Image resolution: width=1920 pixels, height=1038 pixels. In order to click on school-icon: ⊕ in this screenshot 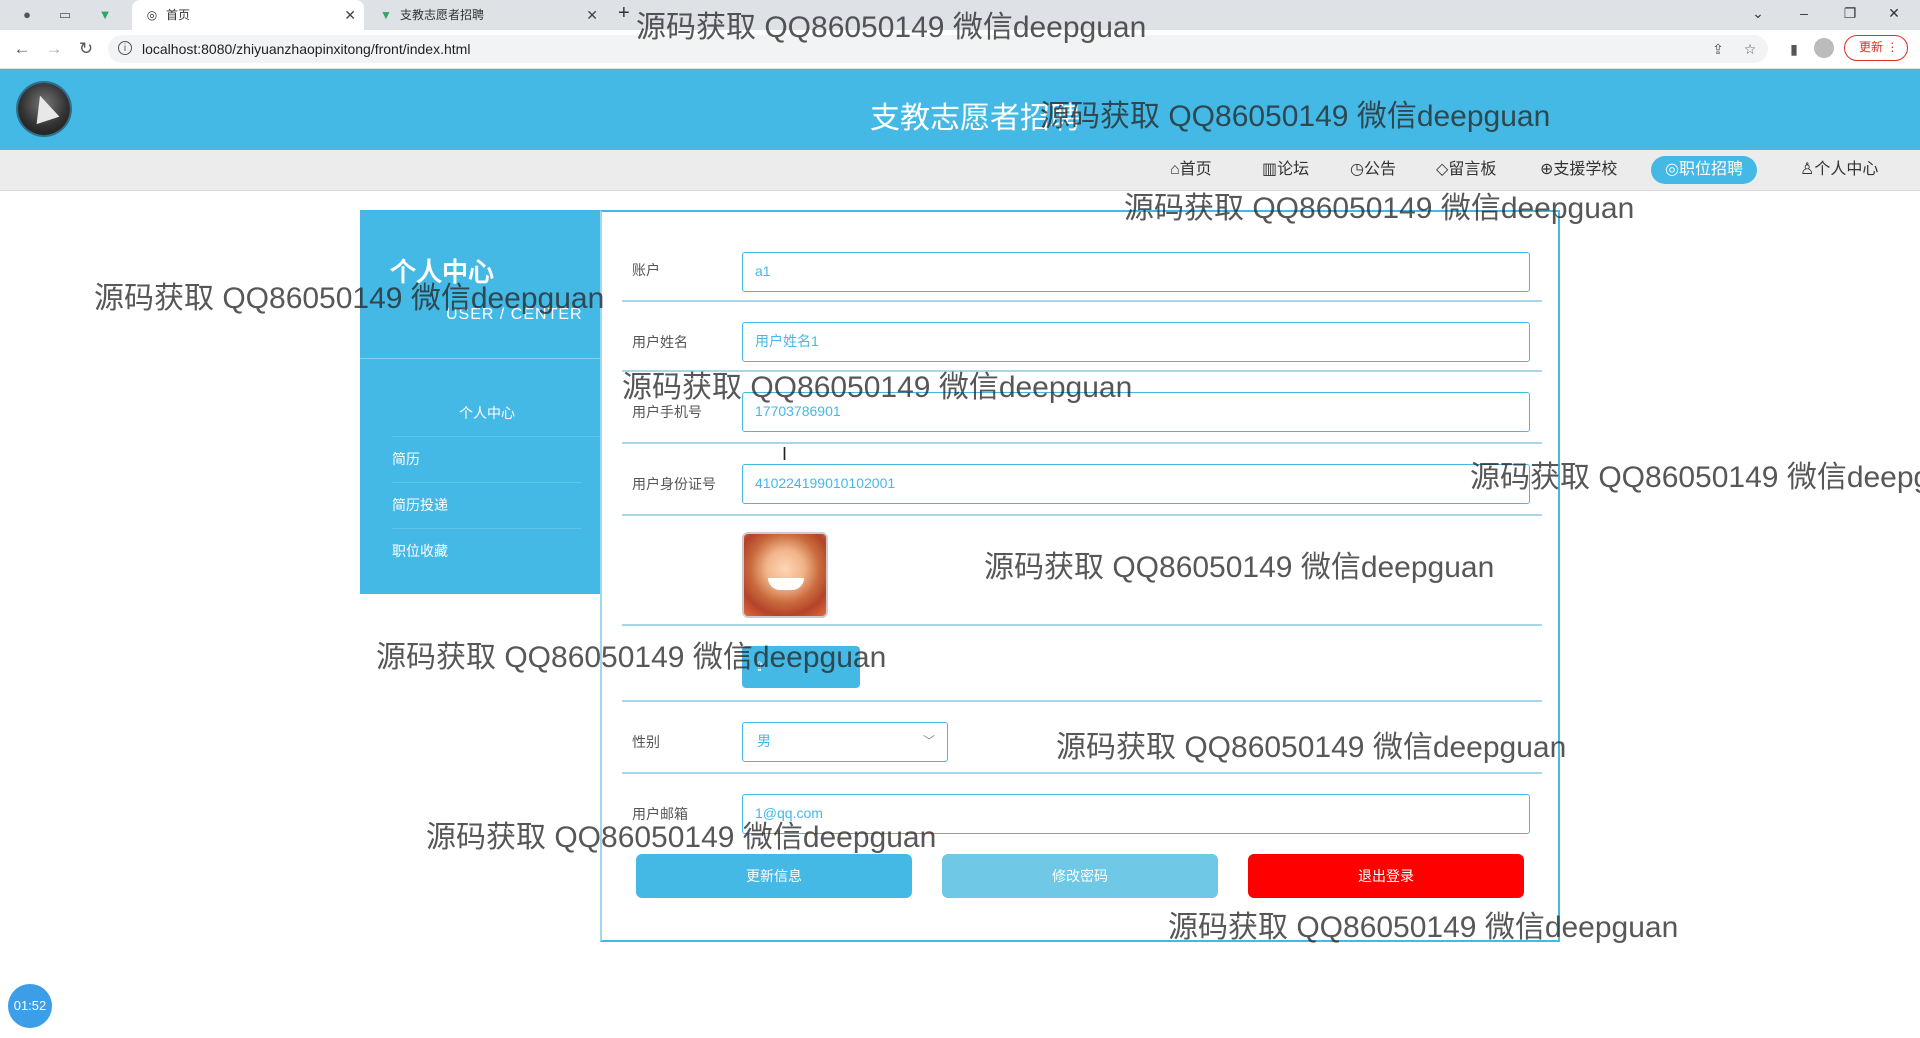, I will do `click(1547, 169)`.